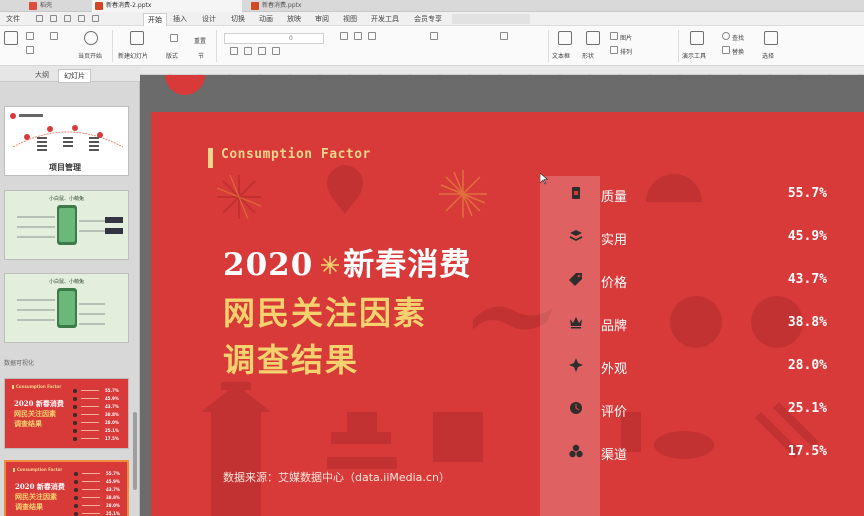 The image size is (864, 516). Describe the element at coordinates (614, 455) in the screenshot. I see `factor-label-channel: 渠道` at that location.